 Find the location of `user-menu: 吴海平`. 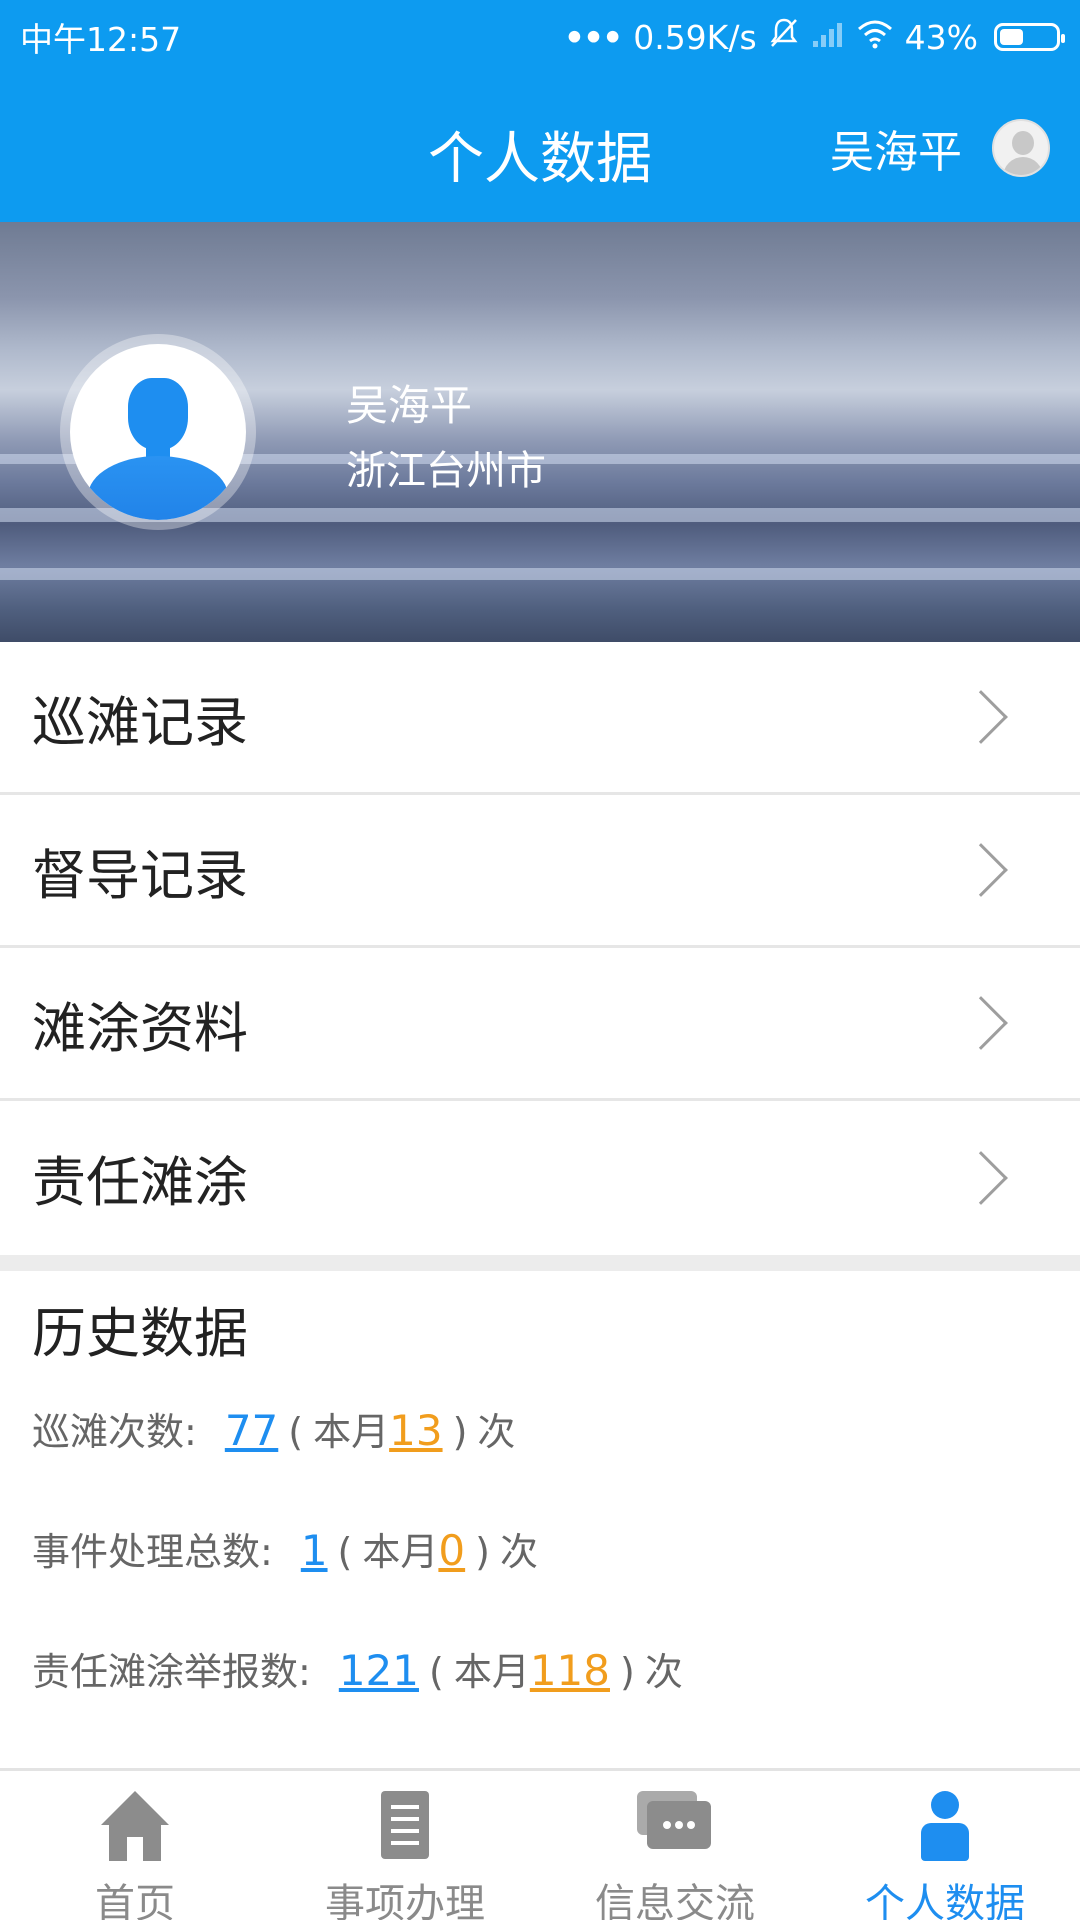

user-menu: 吴海平 is located at coordinates (940, 148).